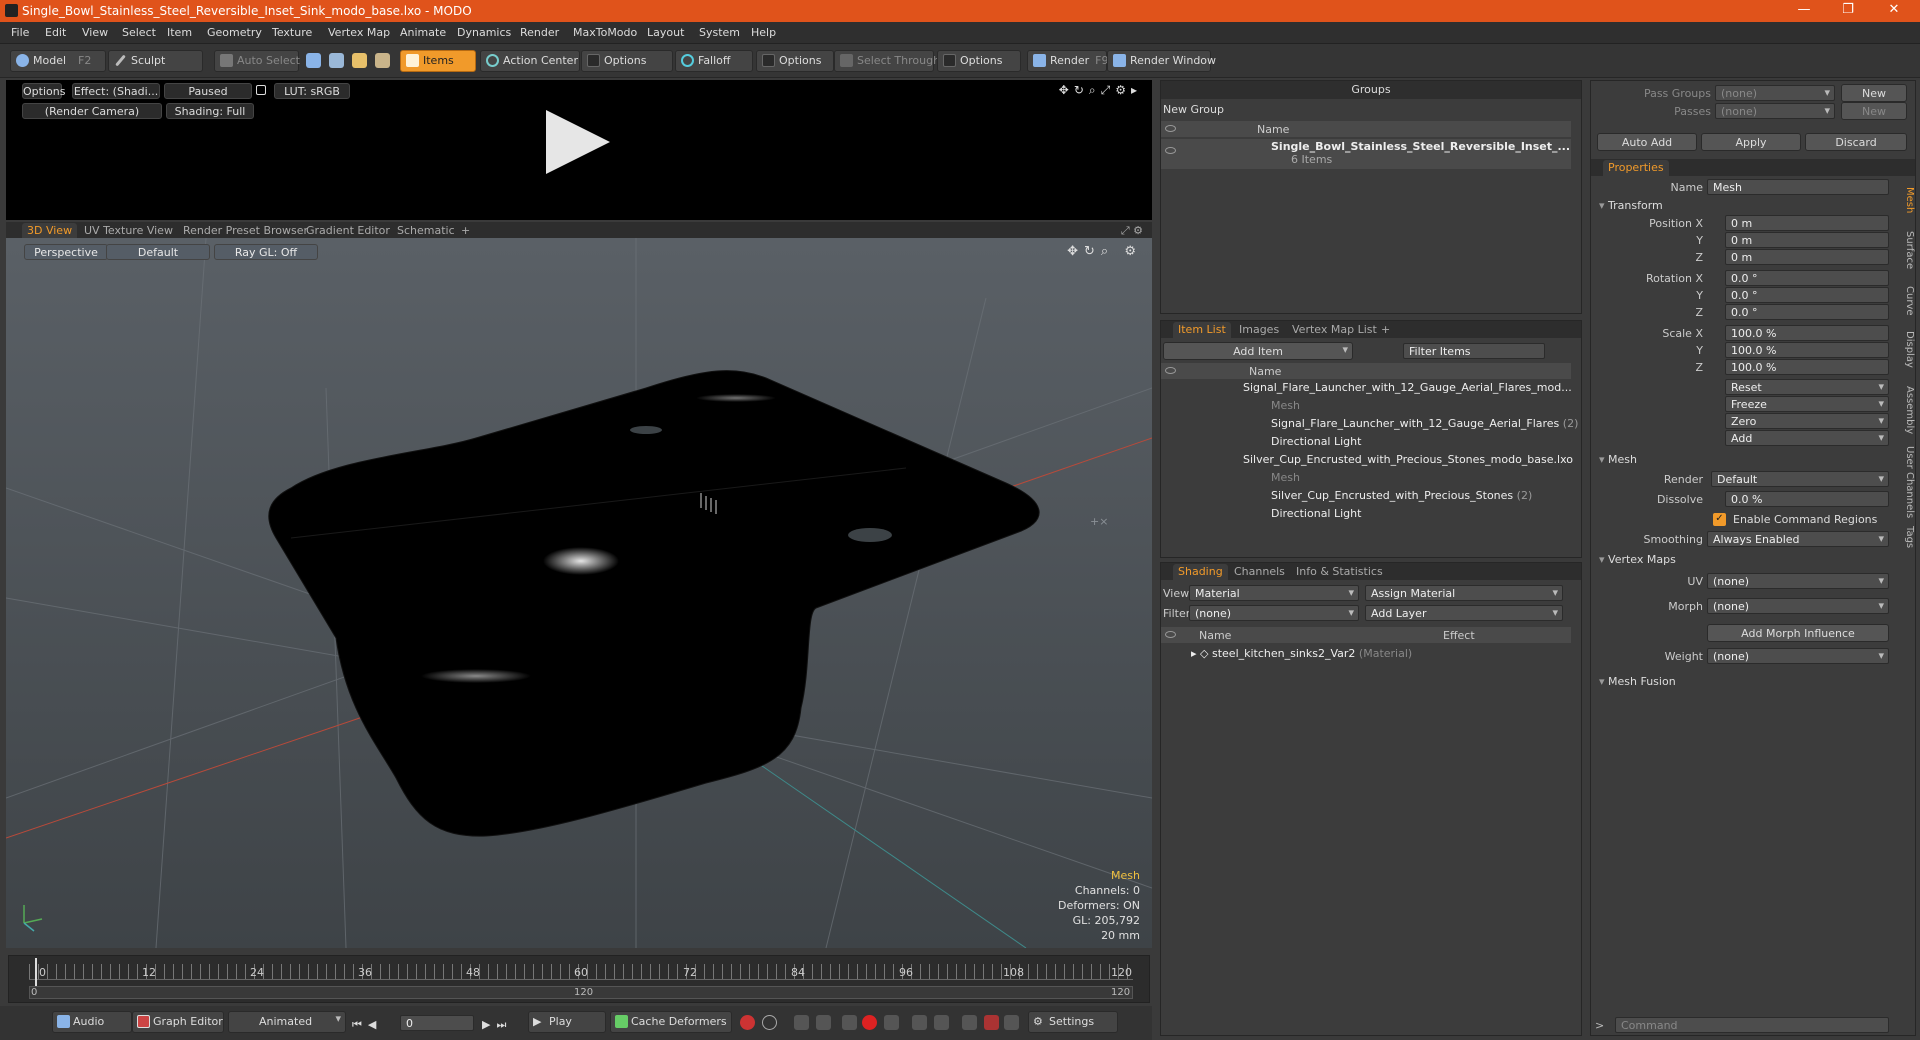 This screenshot has width=1920, height=1040. Describe the element at coordinates (359, 60) in the screenshot. I see `polygons-mode-icon` at that location.